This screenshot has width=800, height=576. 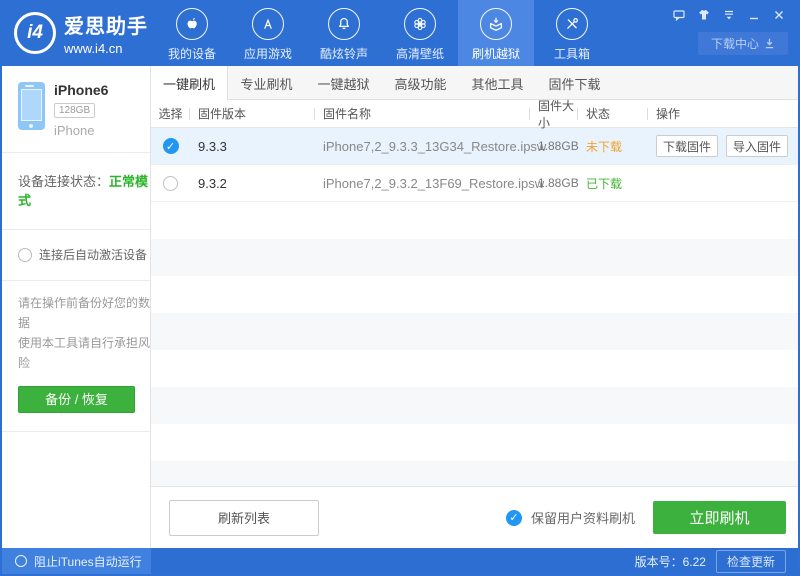 What do you see at coordinates (757, 146) in the screenshot?
I see `import-firmware-button: 导入固件` at bounding box center [757, 146].